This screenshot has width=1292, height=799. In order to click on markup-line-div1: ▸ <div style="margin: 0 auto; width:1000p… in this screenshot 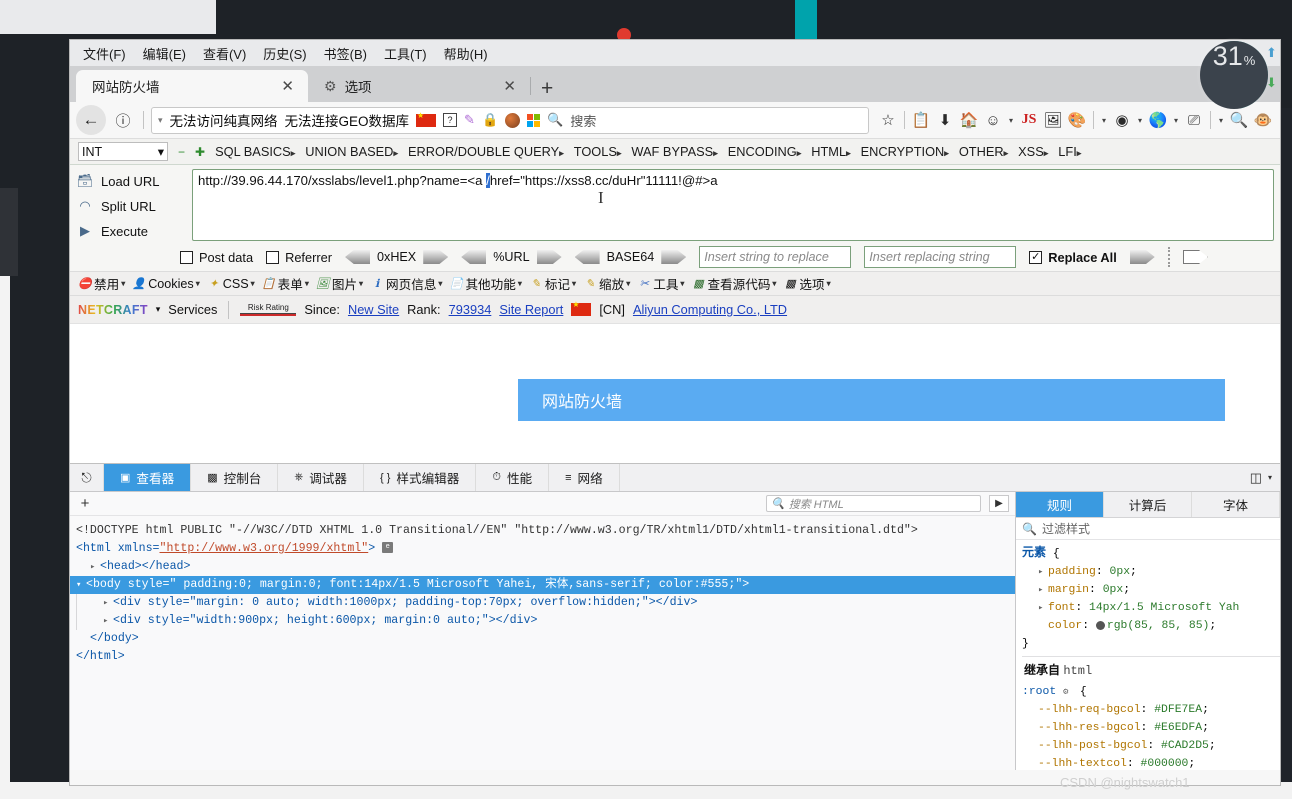, I will do `click(545, 602)`.